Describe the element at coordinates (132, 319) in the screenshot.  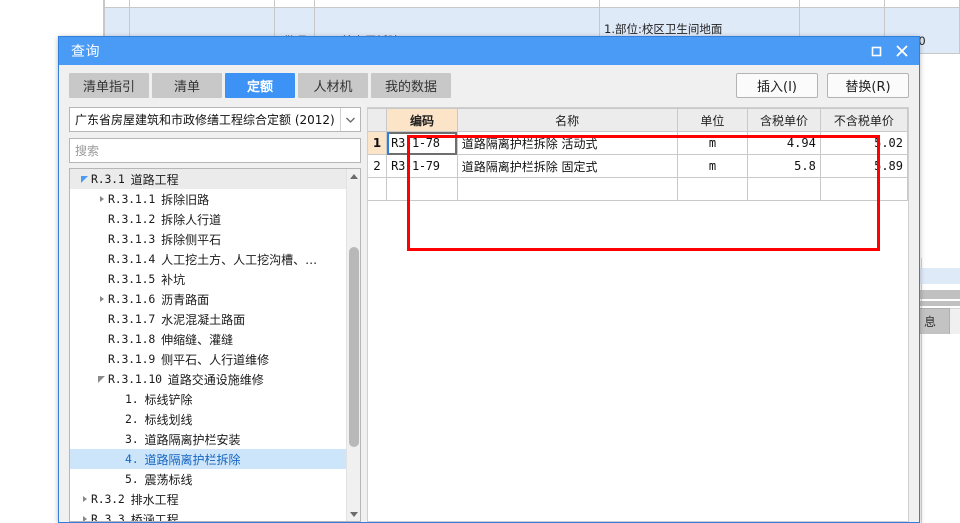
I see `tree-item-code: R.3.1.7` at that location.